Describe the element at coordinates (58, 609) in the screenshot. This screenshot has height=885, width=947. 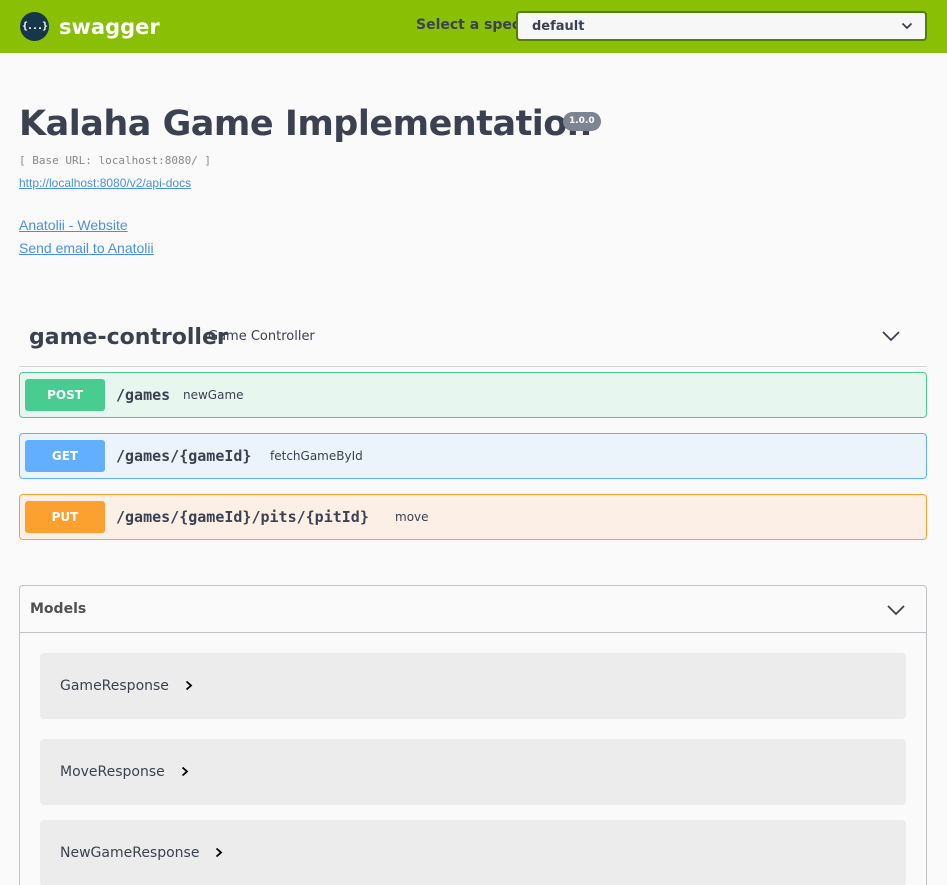
I see `models-title: Models` at that location.